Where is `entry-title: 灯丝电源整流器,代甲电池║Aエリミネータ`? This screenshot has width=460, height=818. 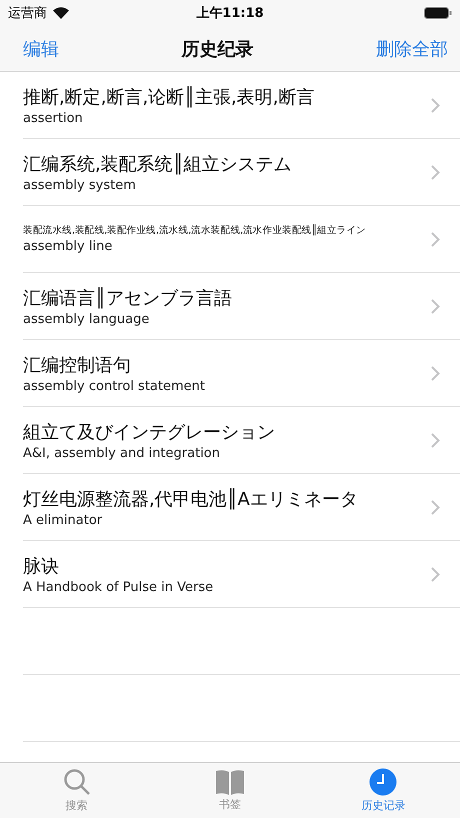
entry-title: 灯丝电源整流器,代甲电池║Aエリミネータ is located at coordinates (191, 498).